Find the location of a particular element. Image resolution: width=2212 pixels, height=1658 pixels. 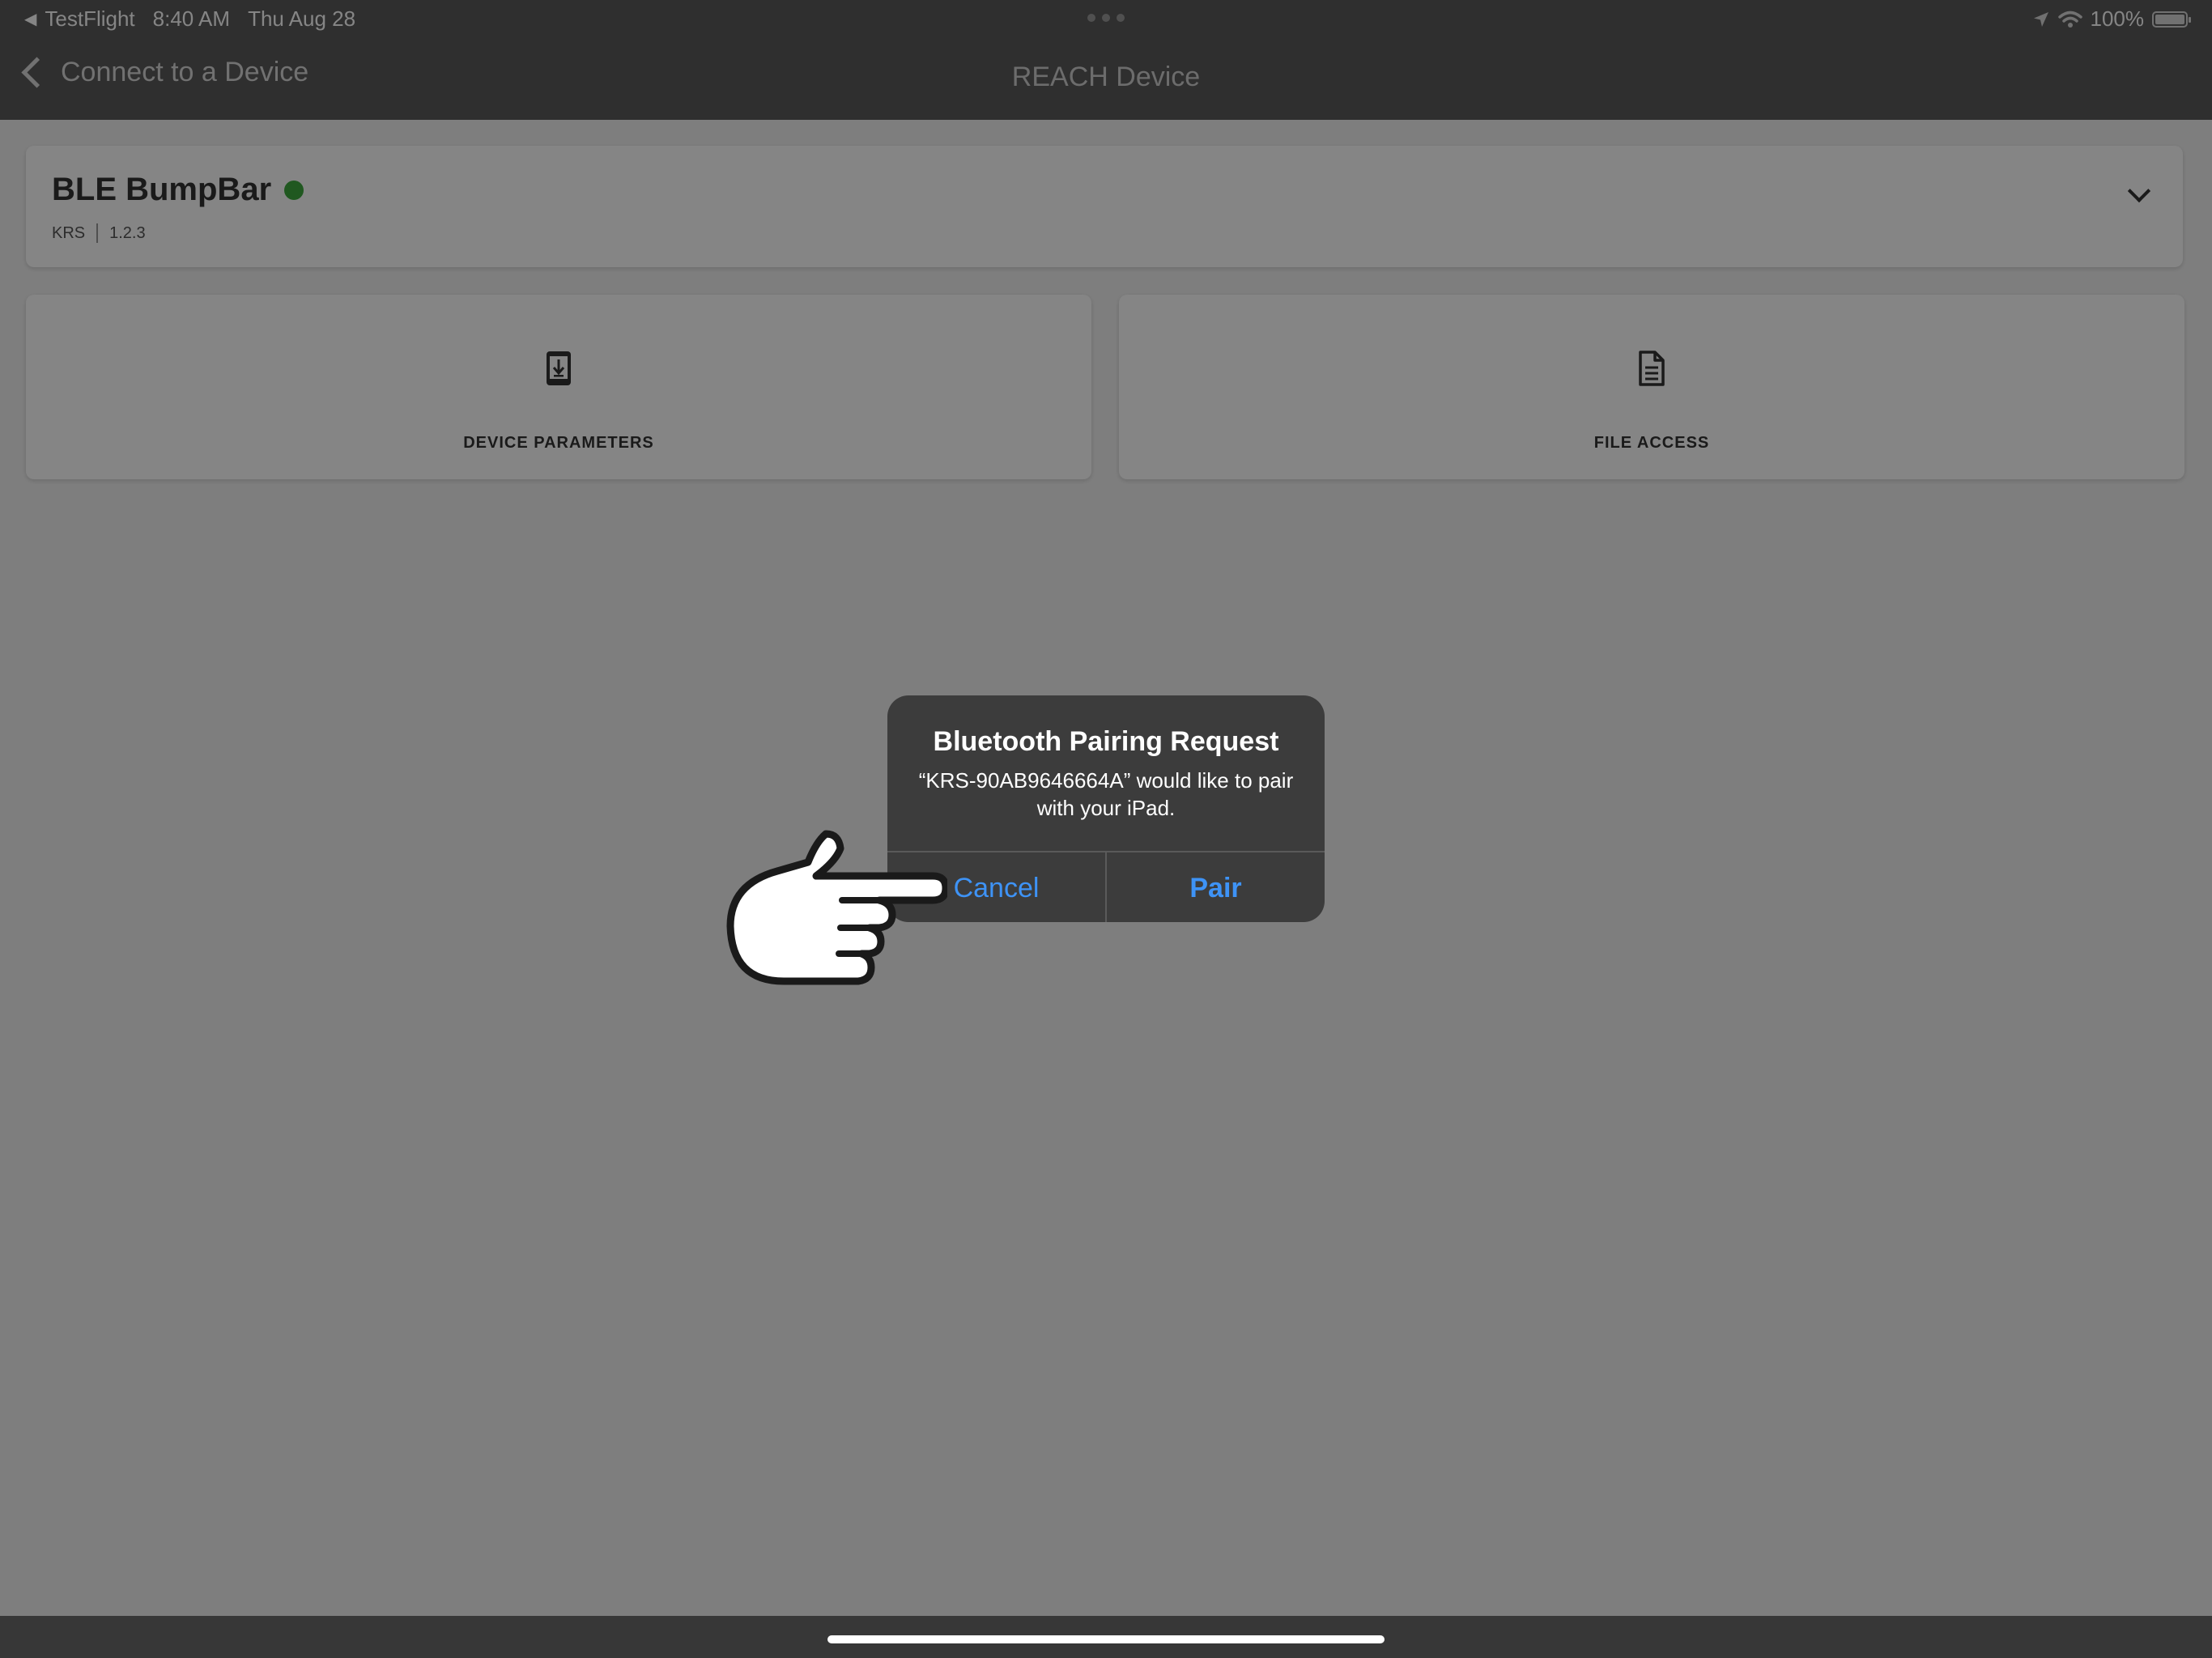

pair-button: Pair is located at coordinates (1216, 887).